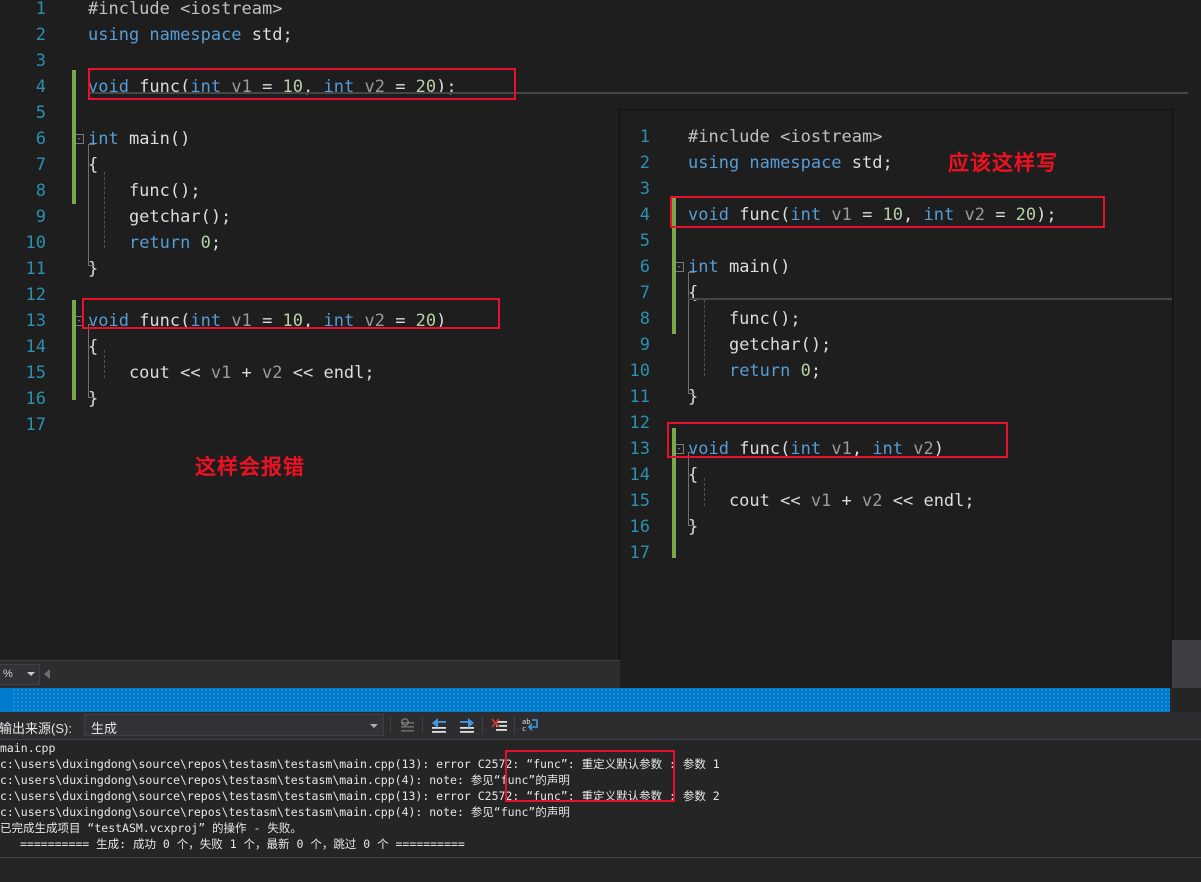  Describe the element at coordinates (896, 371) in the screenshot. I see `code-line: 10 return 0;` at that location.